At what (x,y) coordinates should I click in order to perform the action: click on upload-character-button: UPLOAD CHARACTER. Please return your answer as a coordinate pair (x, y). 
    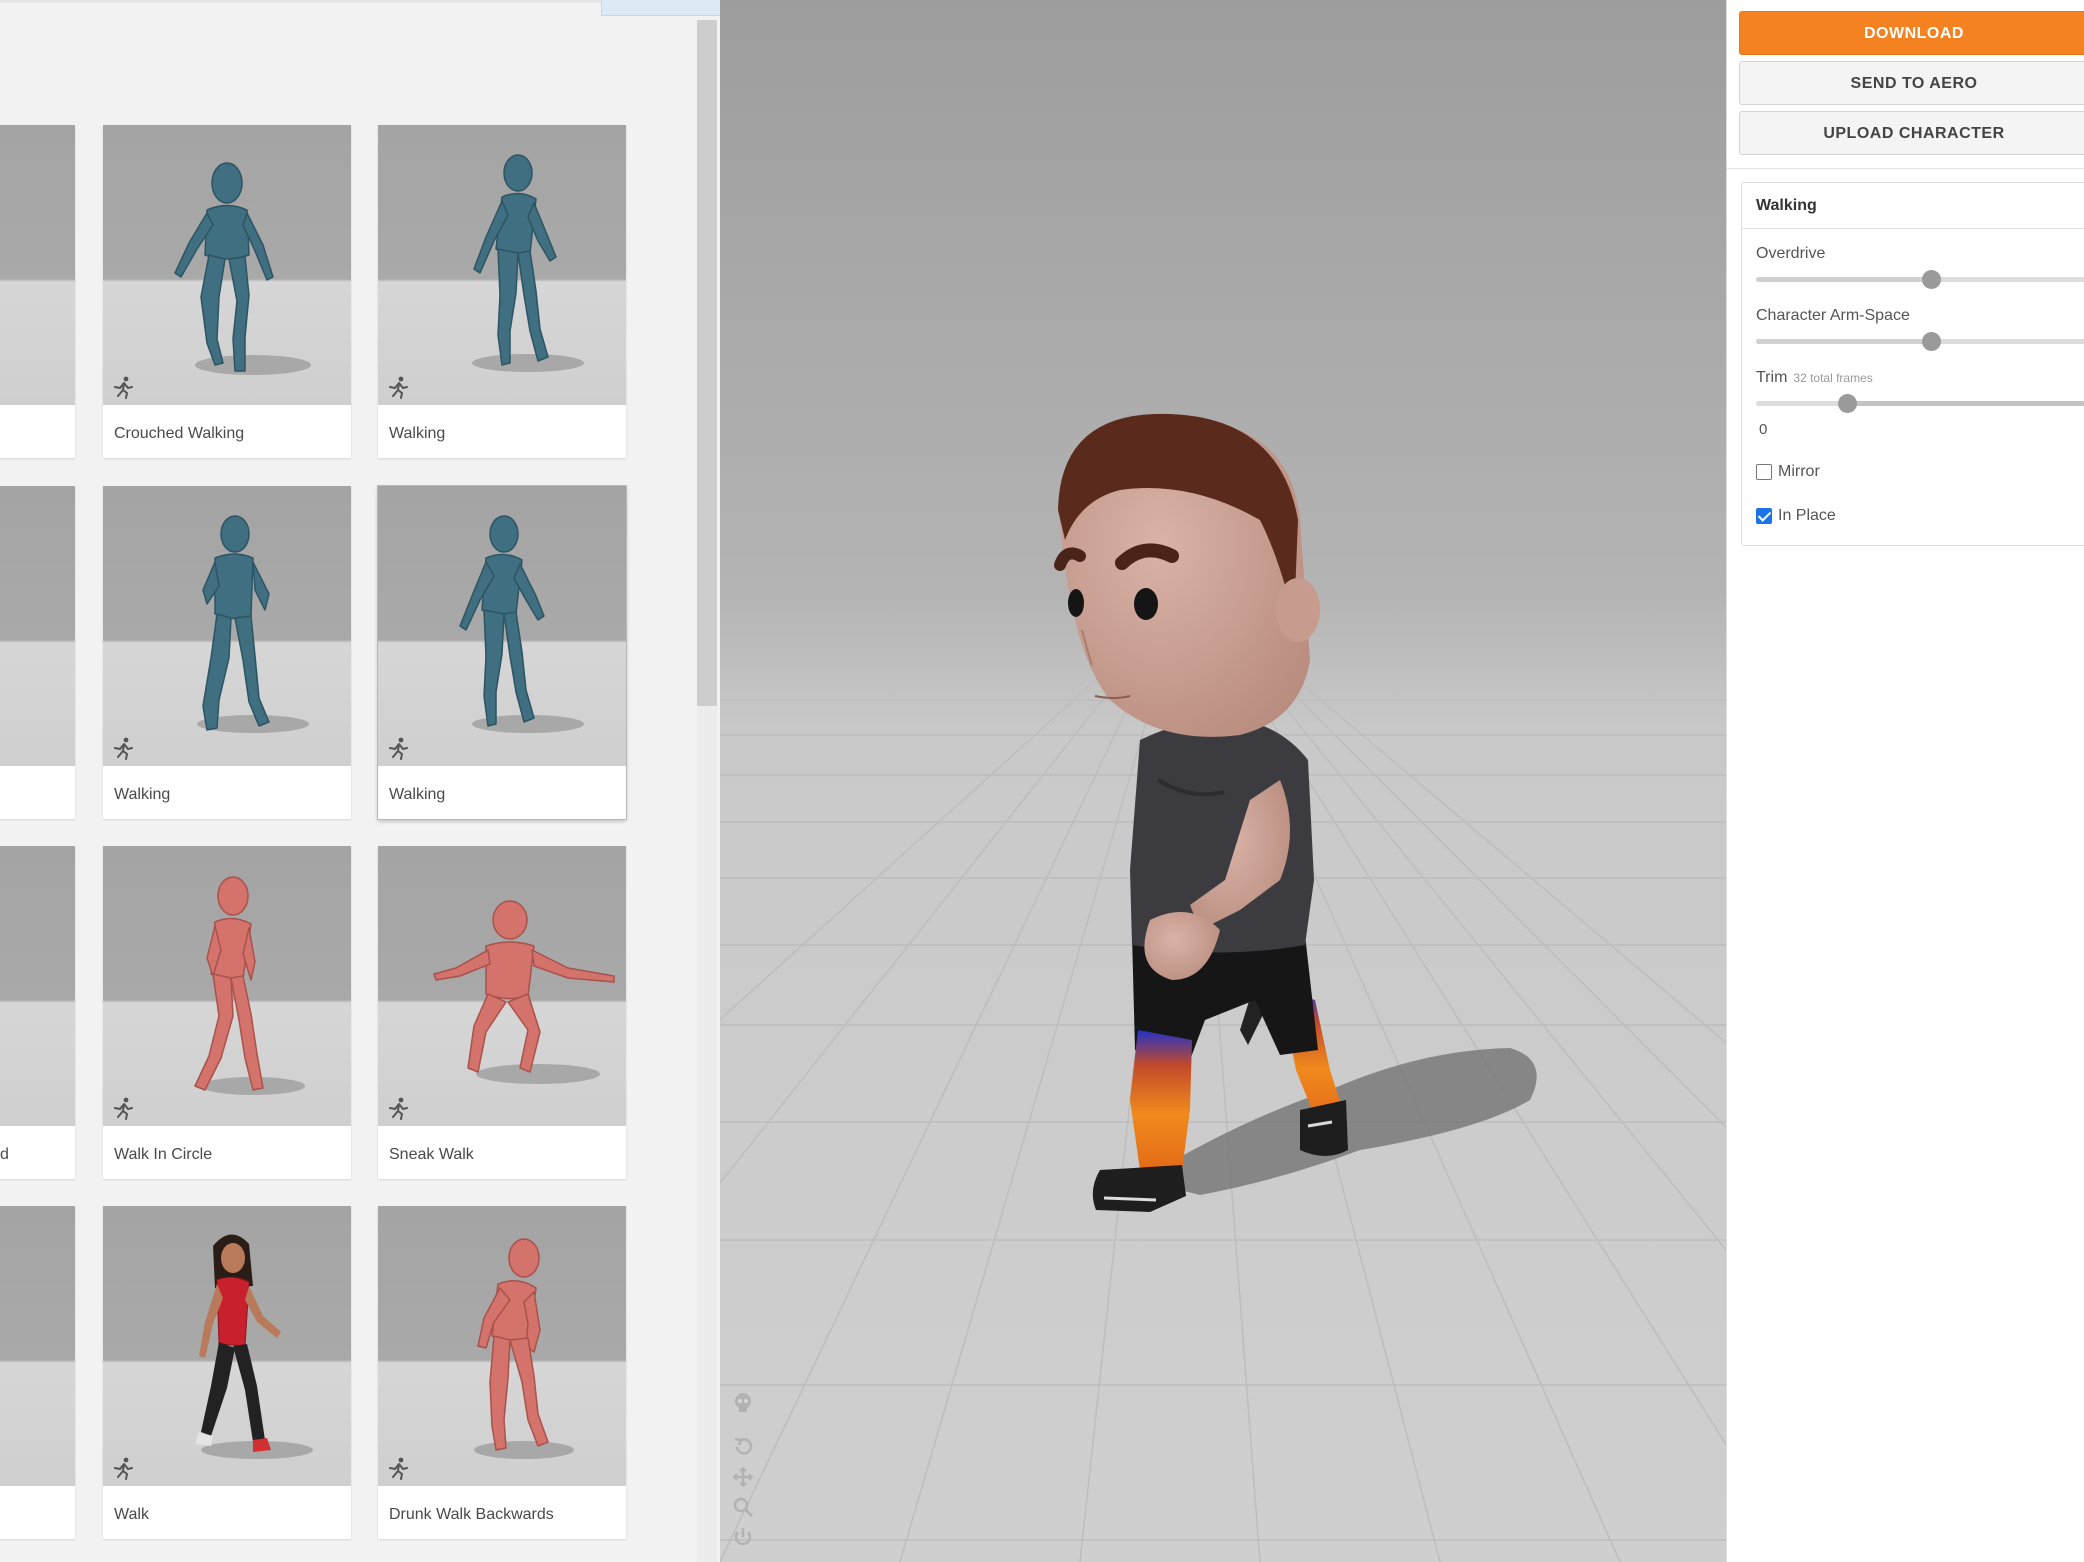
    Looking at the image, I should click on (1911, 133).